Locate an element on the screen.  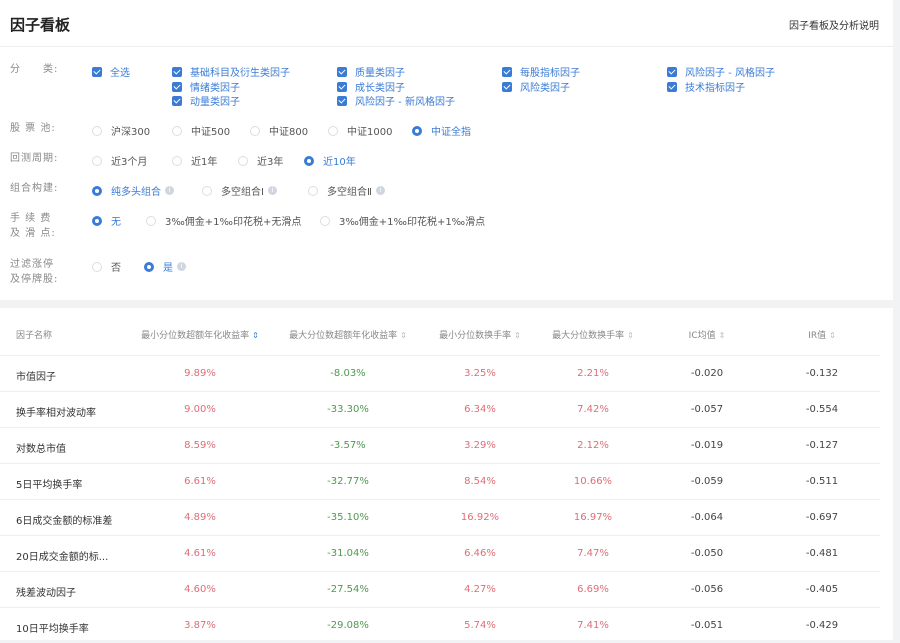
column-label: 最大分位数超额年化收益率 is located at coordinates (343, 336).